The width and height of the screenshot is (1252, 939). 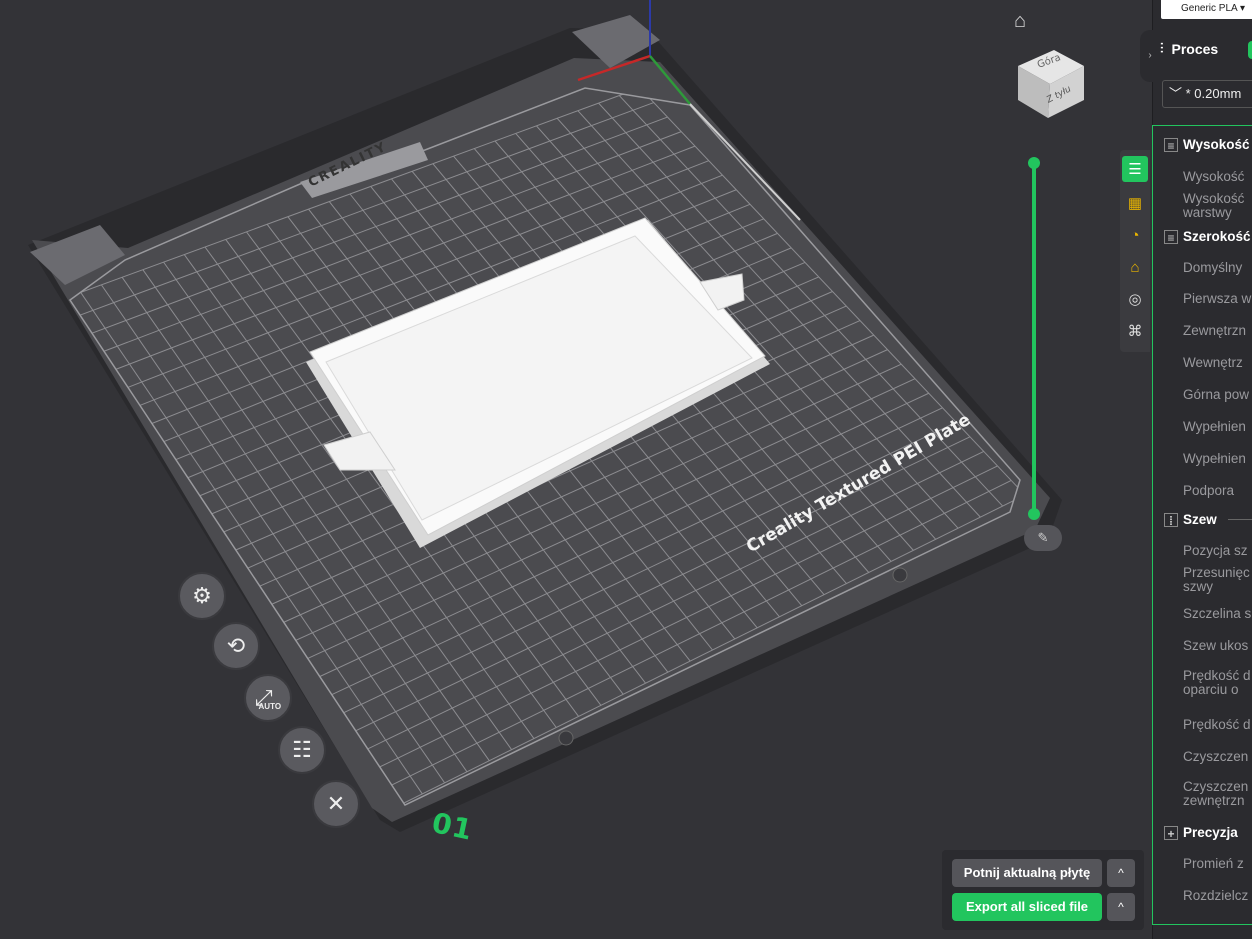 I want to click on close-button: ✕, so click(x=336, y=804).